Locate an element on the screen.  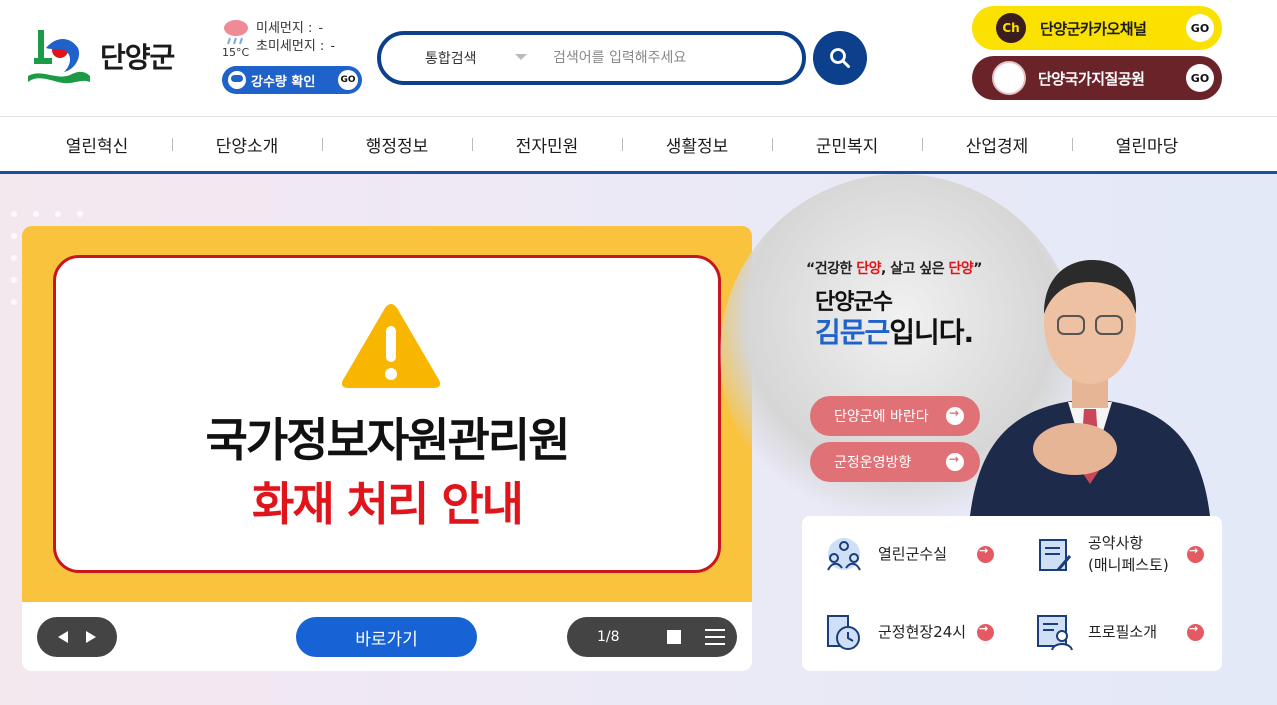
kakao-channel-button: Ch 단양군카카오채널 GO is located at coordinates (1097, 28).